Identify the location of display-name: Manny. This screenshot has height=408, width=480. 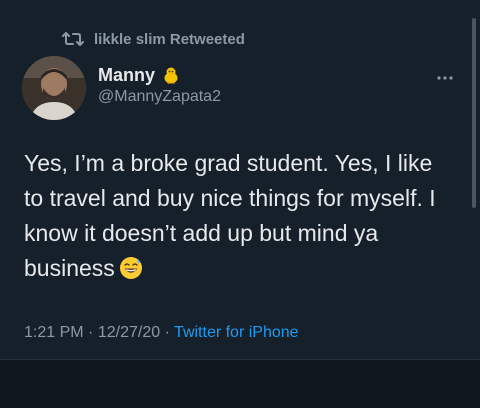
(126, 75).